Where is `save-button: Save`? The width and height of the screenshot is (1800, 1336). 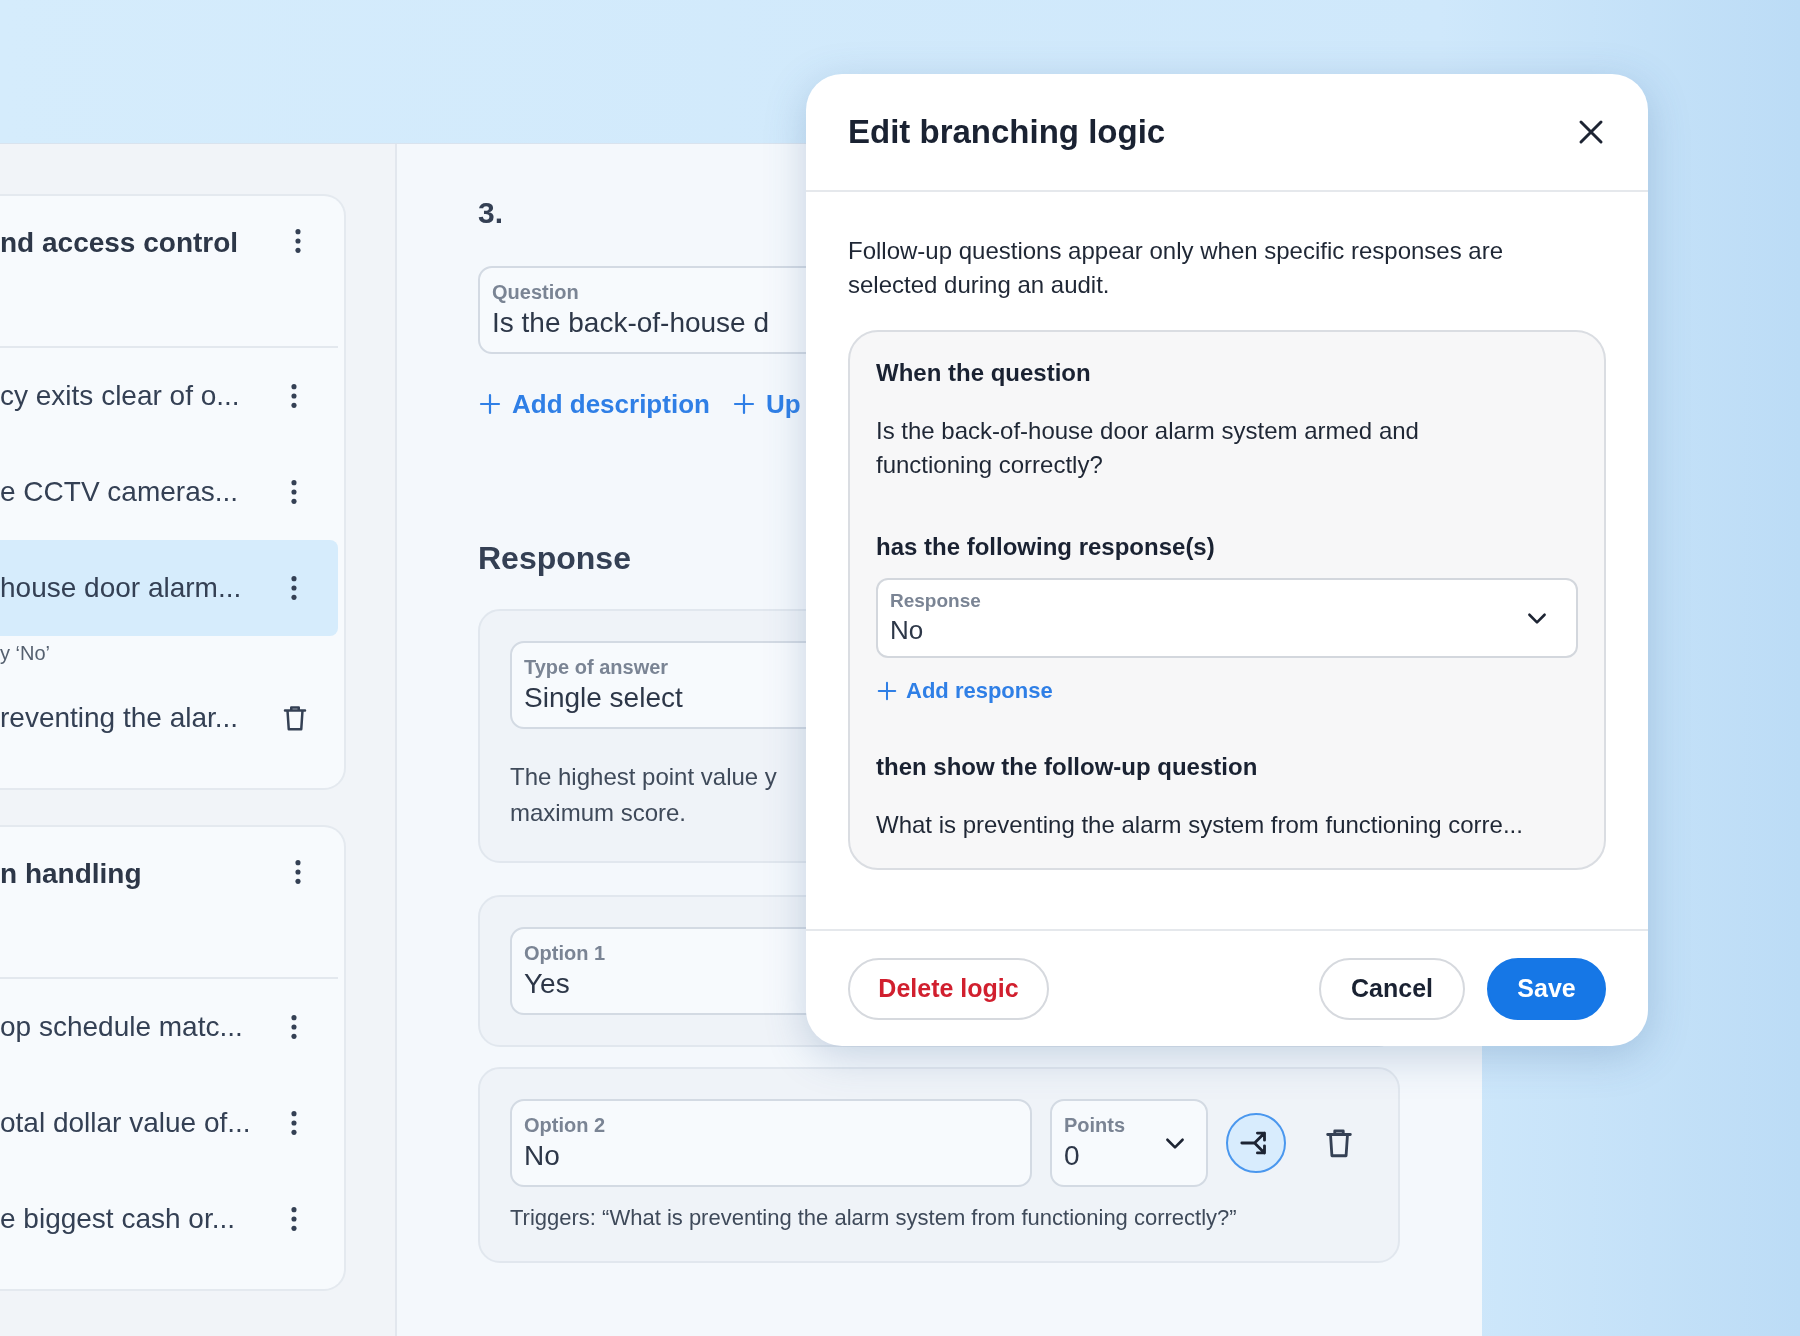
save-button: Save is located at coordinates (1546, 988).